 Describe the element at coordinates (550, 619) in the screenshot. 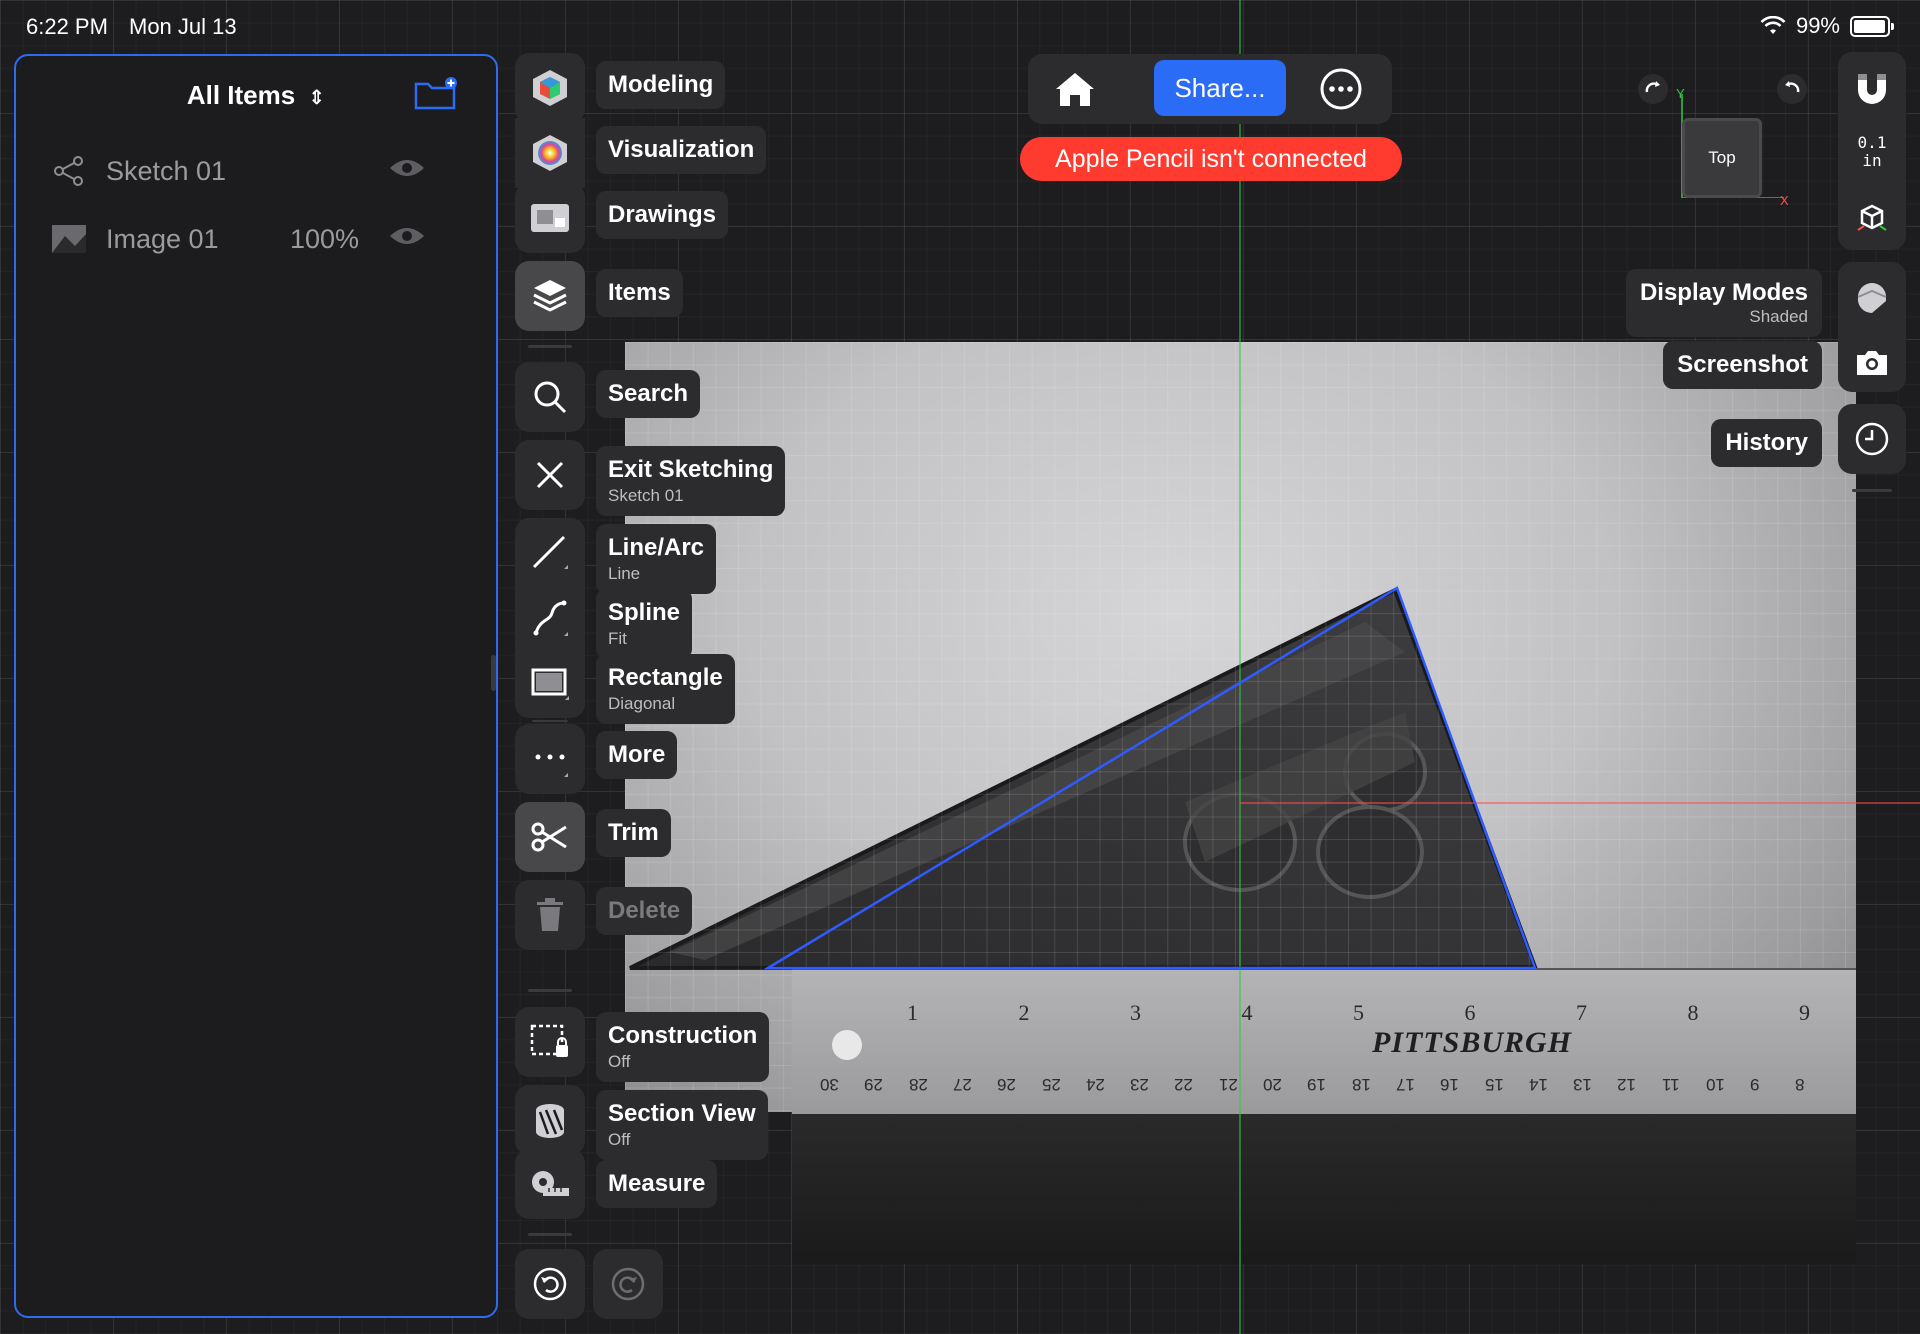

I see `spline-button` at that location.